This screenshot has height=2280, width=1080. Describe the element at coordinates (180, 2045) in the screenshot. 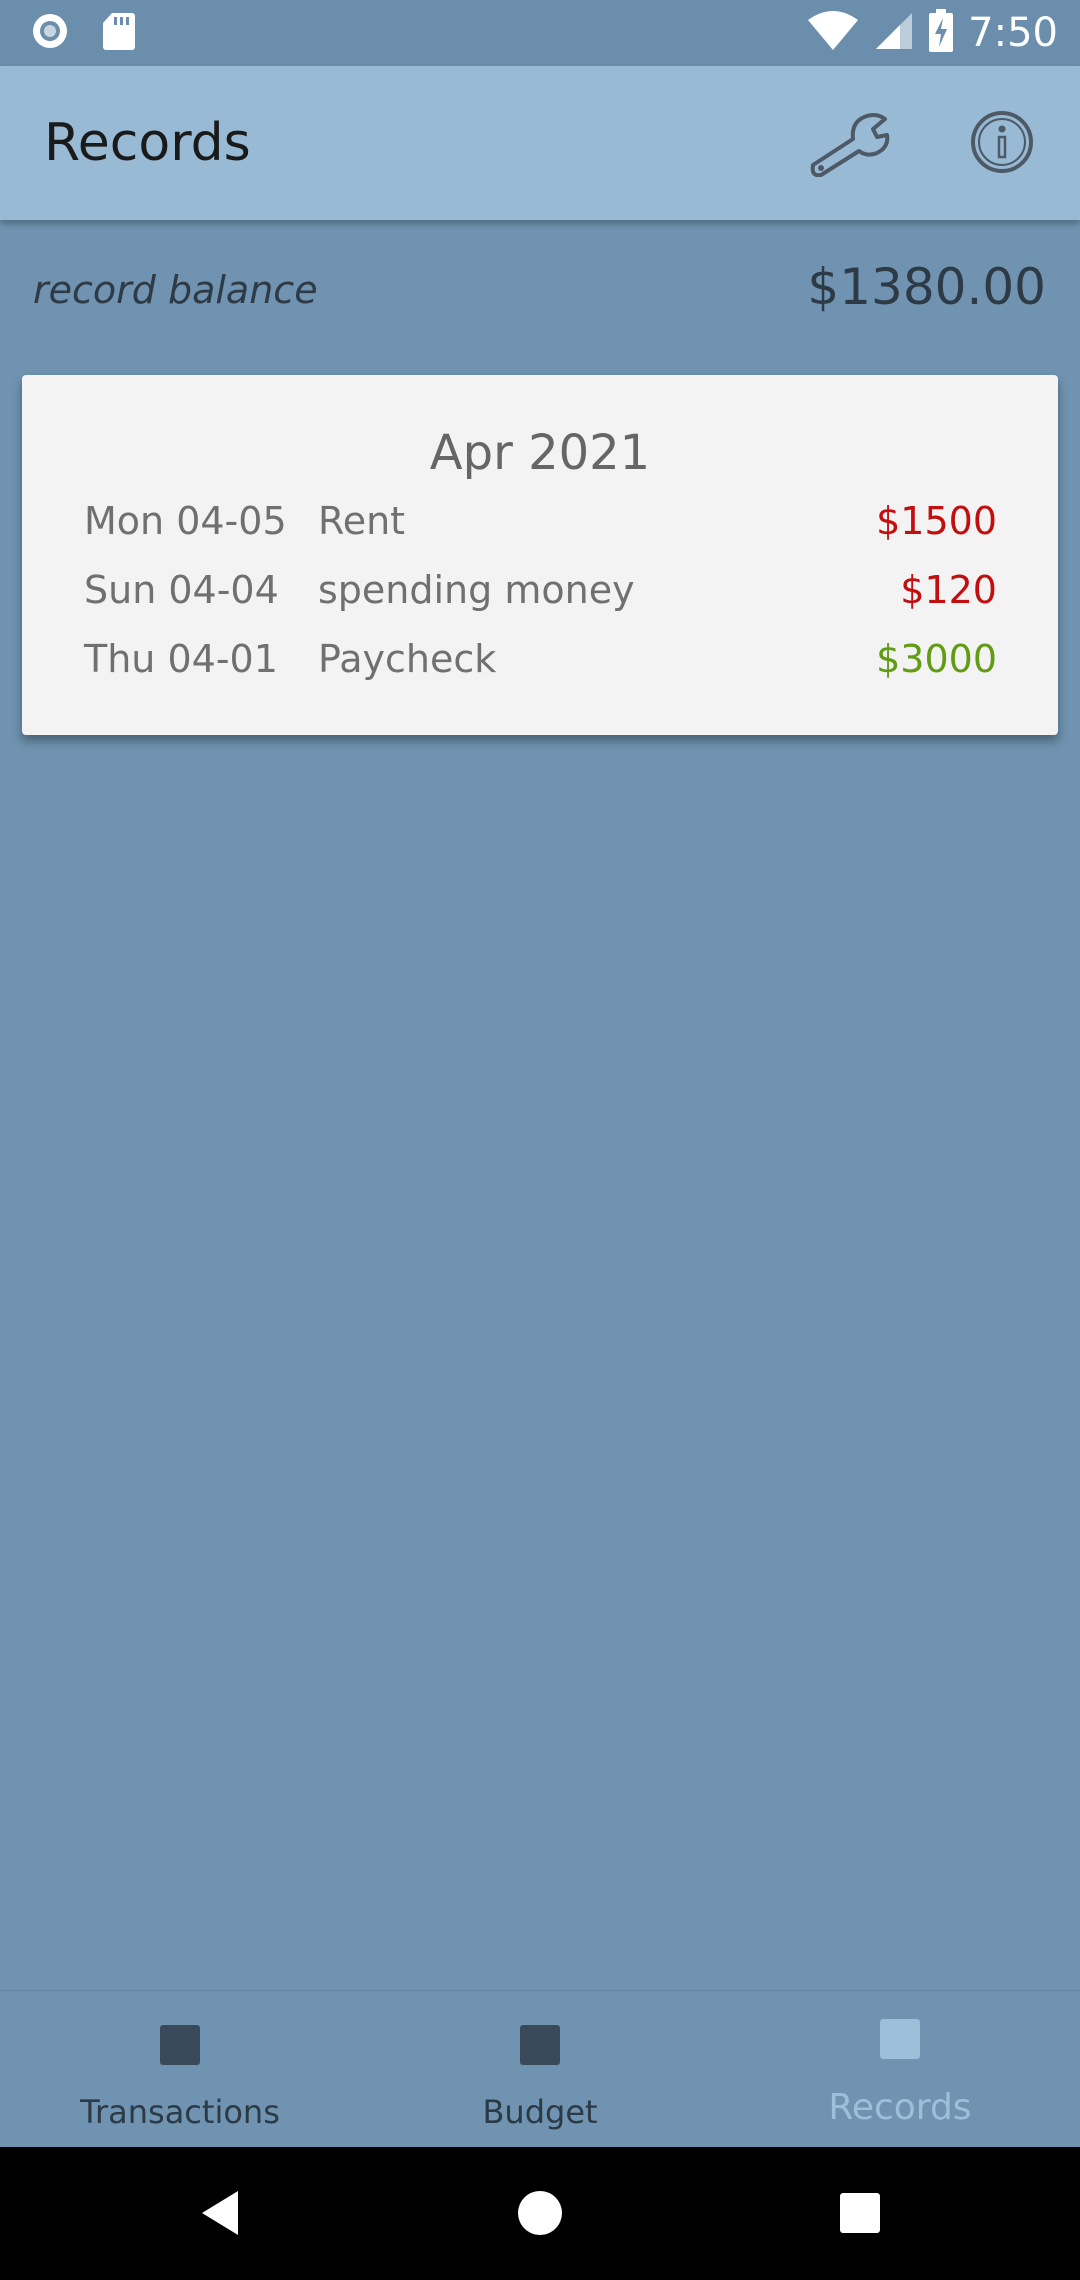

I see `transactions-icon` at that location.